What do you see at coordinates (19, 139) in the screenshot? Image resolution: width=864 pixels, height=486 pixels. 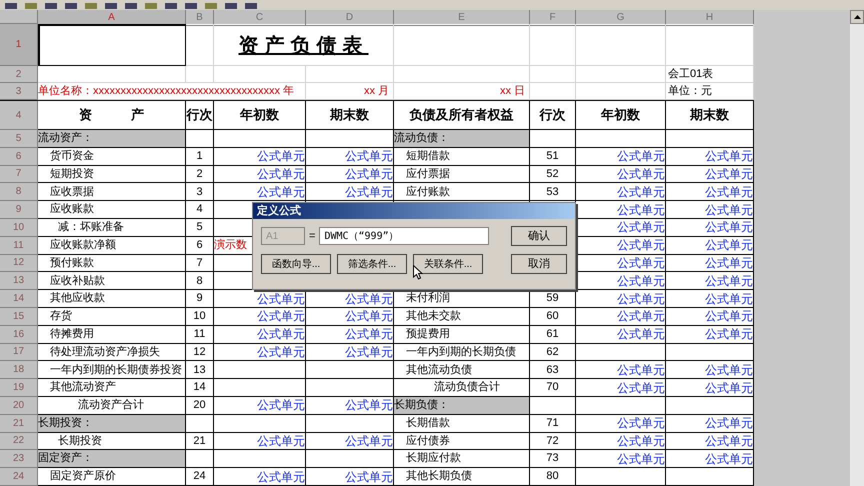 I see `row-header: 5` at bounding box center [19, 139].